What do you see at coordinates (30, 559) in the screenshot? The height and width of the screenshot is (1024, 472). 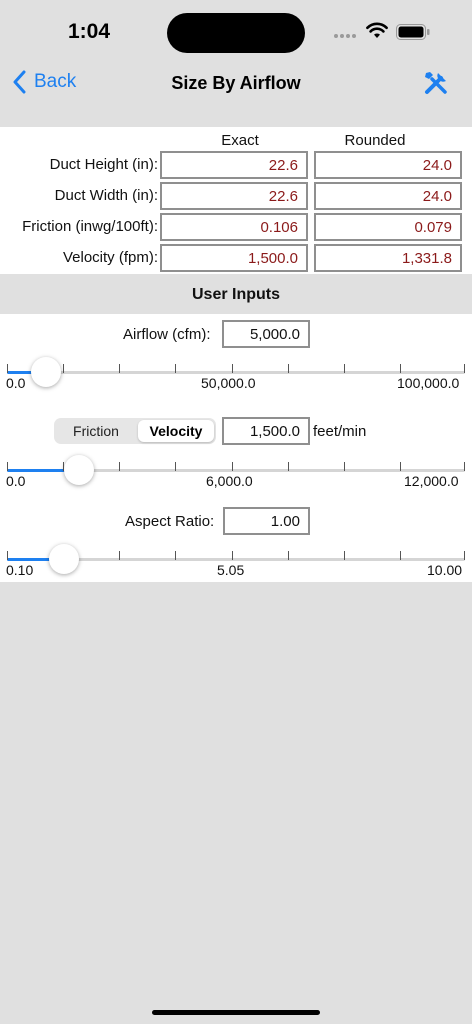 I see `aspect-ratio-slider-fill` at bounding box center [30, 559].